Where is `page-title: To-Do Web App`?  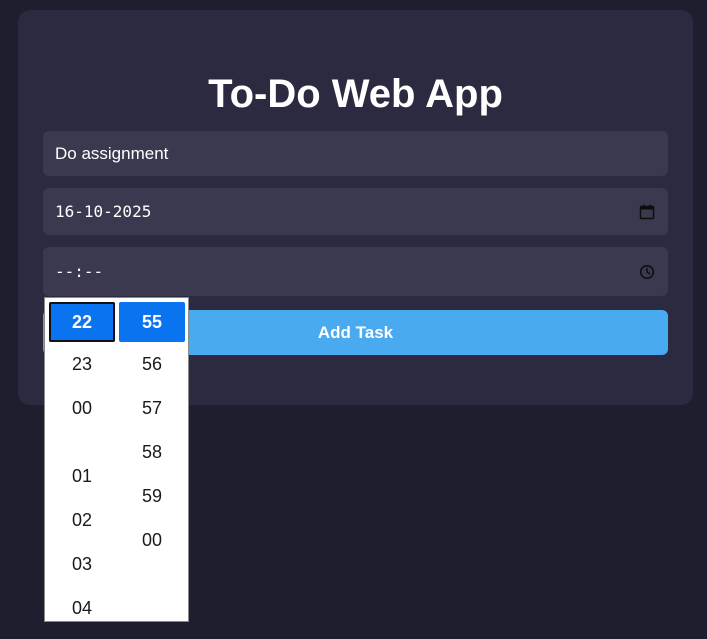
page-title: To-Do Web App is located at coordinates (355, 94).